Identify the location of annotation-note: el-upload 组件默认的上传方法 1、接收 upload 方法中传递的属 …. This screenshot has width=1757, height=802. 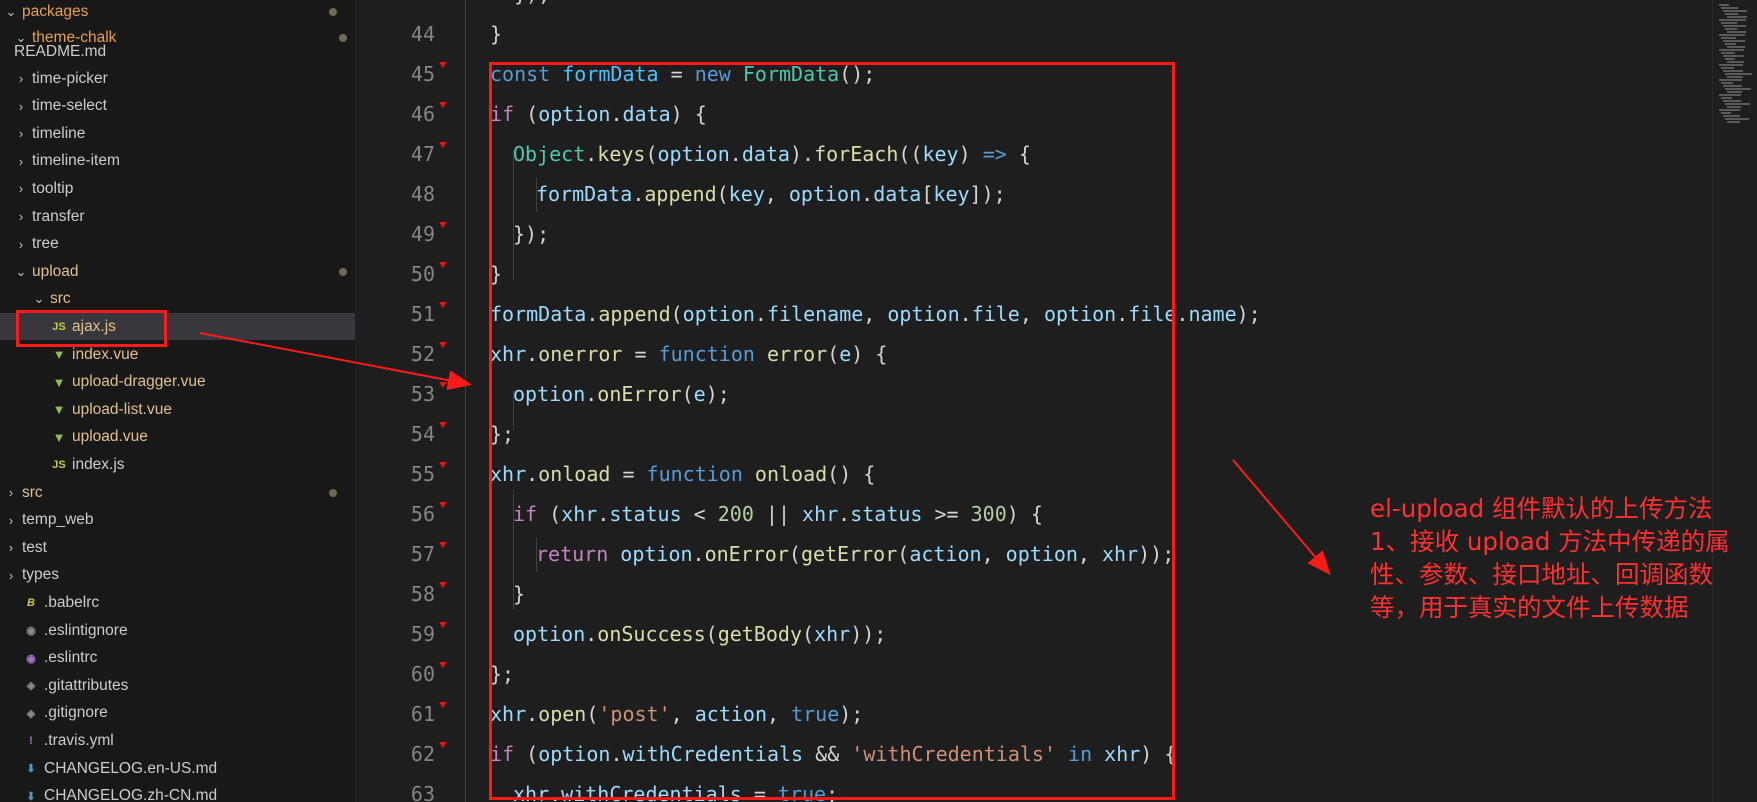
(1560, 558).